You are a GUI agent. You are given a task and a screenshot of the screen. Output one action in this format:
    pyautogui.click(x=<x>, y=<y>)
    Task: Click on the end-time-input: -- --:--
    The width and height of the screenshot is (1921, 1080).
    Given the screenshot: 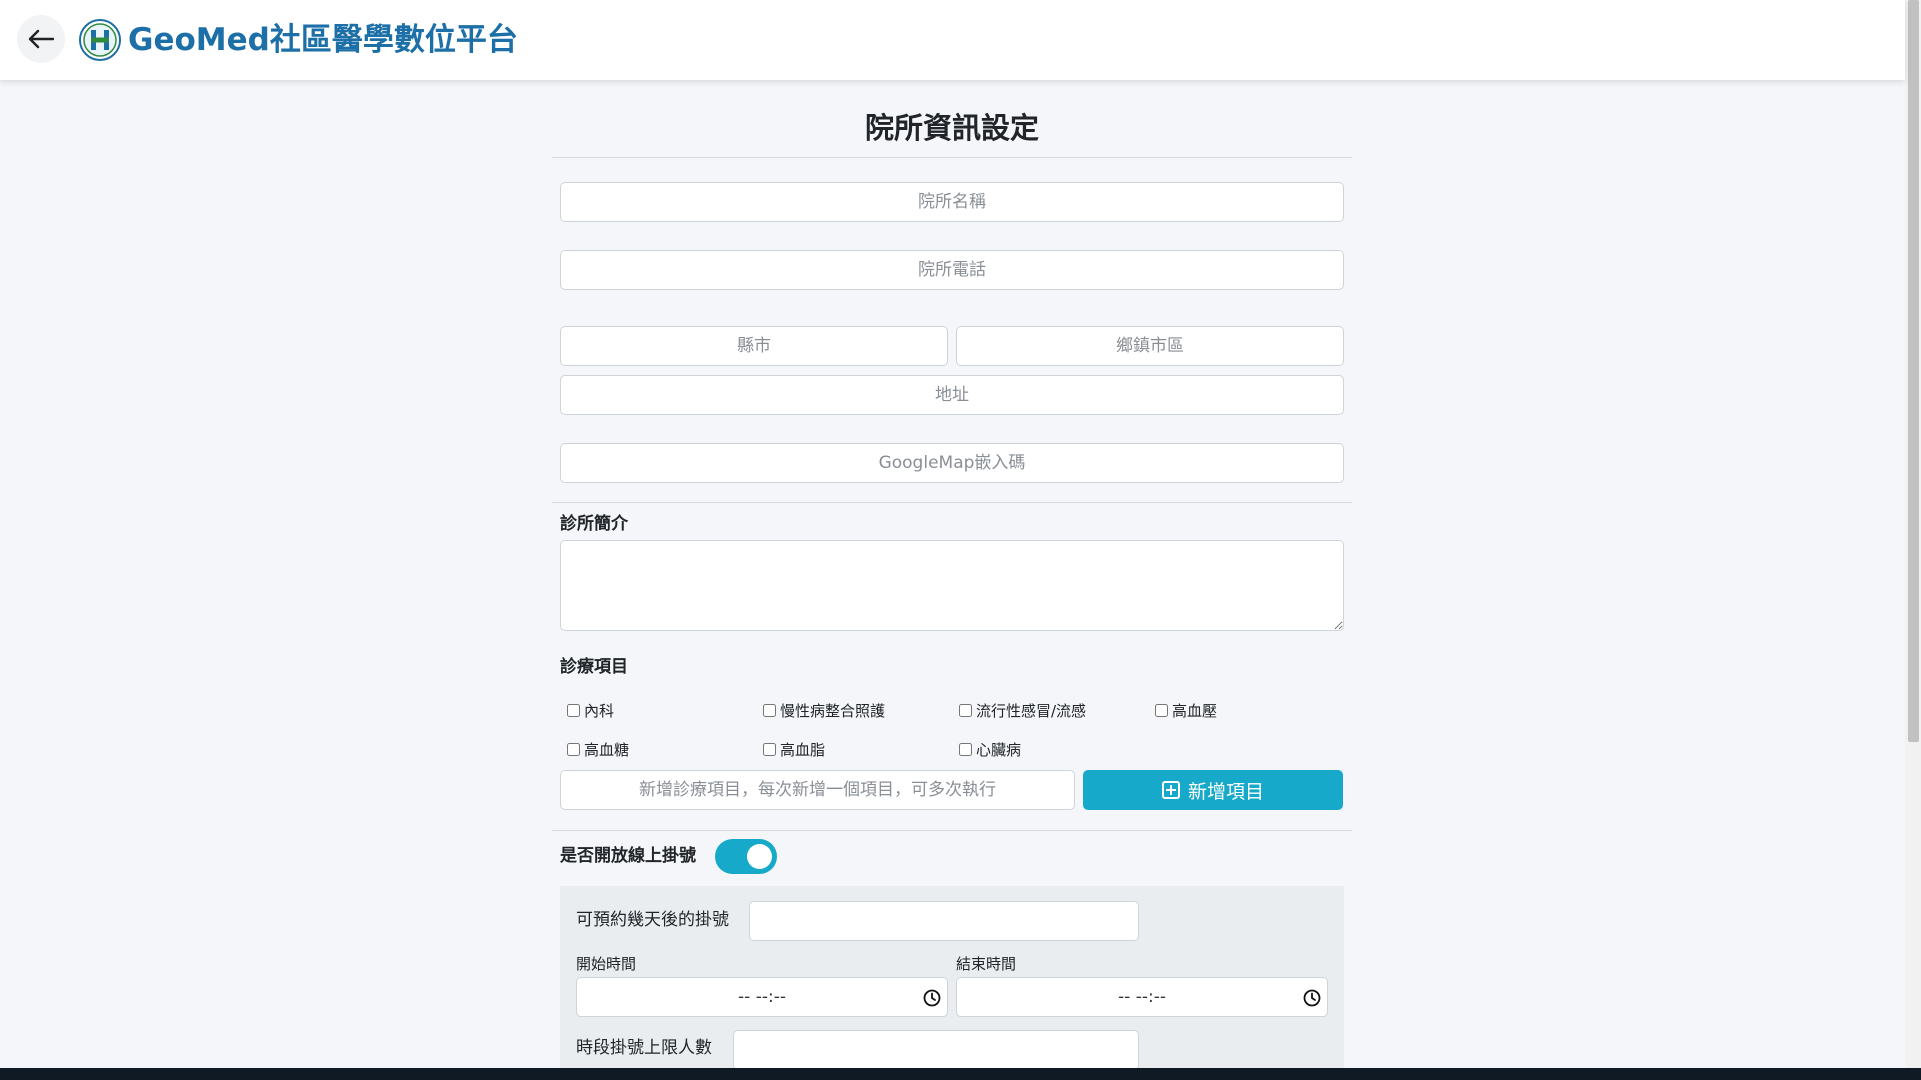 What is the action you would take?
    pyautogui.click(x=1142, y=997)
    